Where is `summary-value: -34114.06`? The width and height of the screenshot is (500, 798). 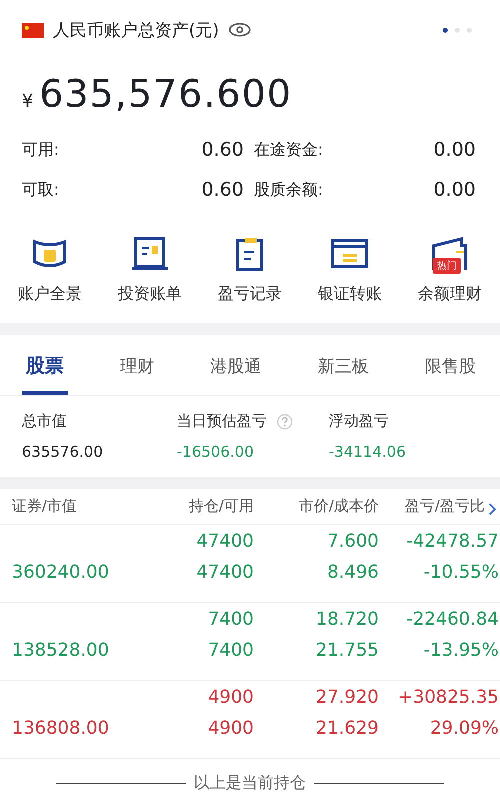 summary-value: -34114.06 is located at coordinates (367, 452).